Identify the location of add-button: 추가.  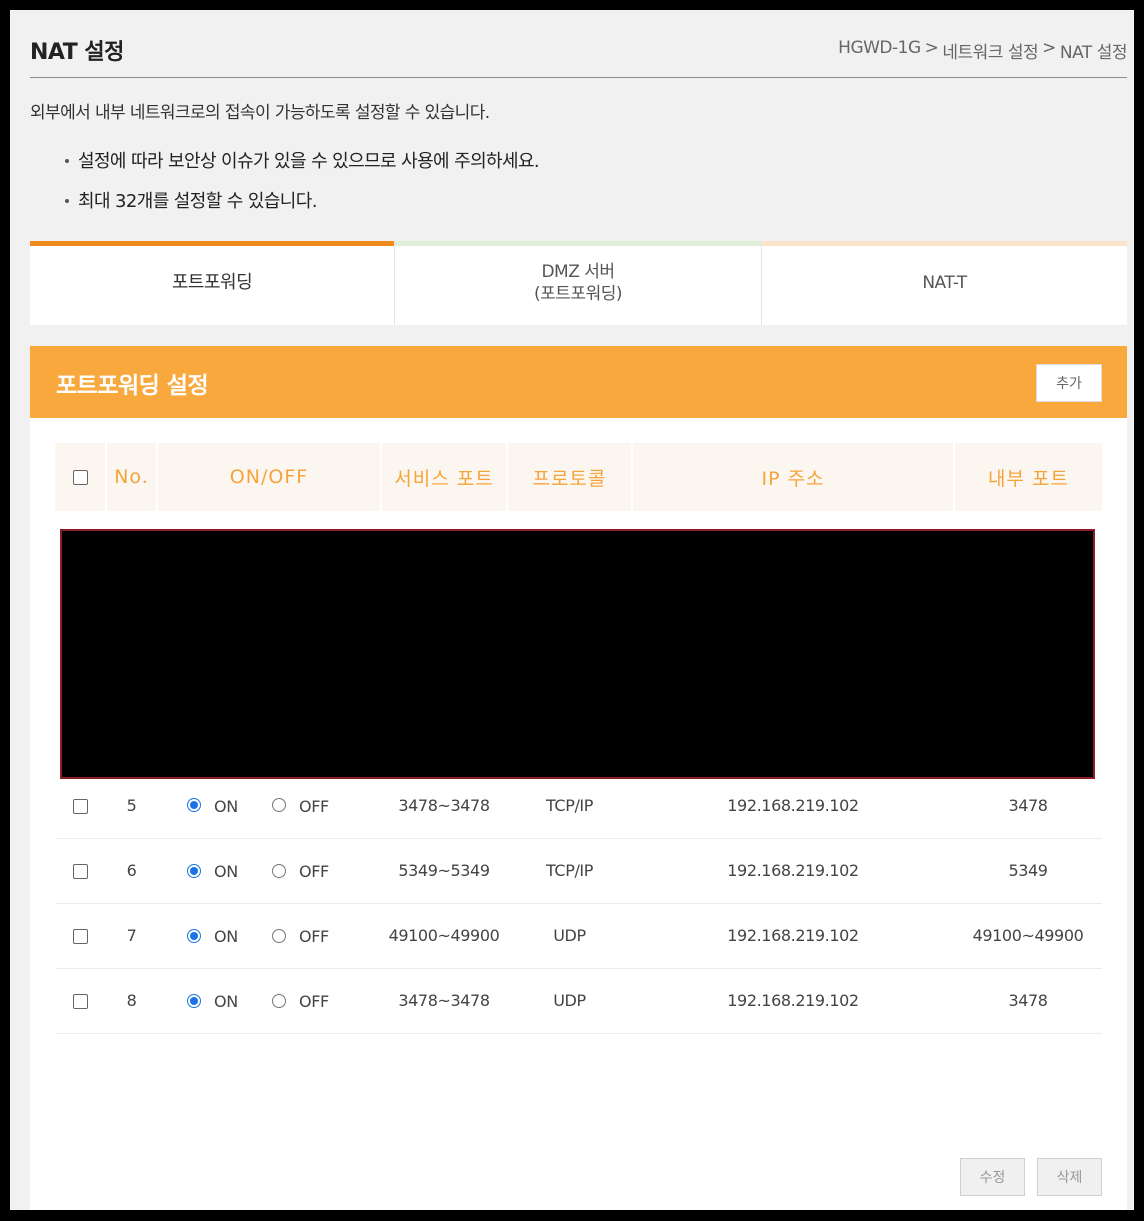
(1069, 383).